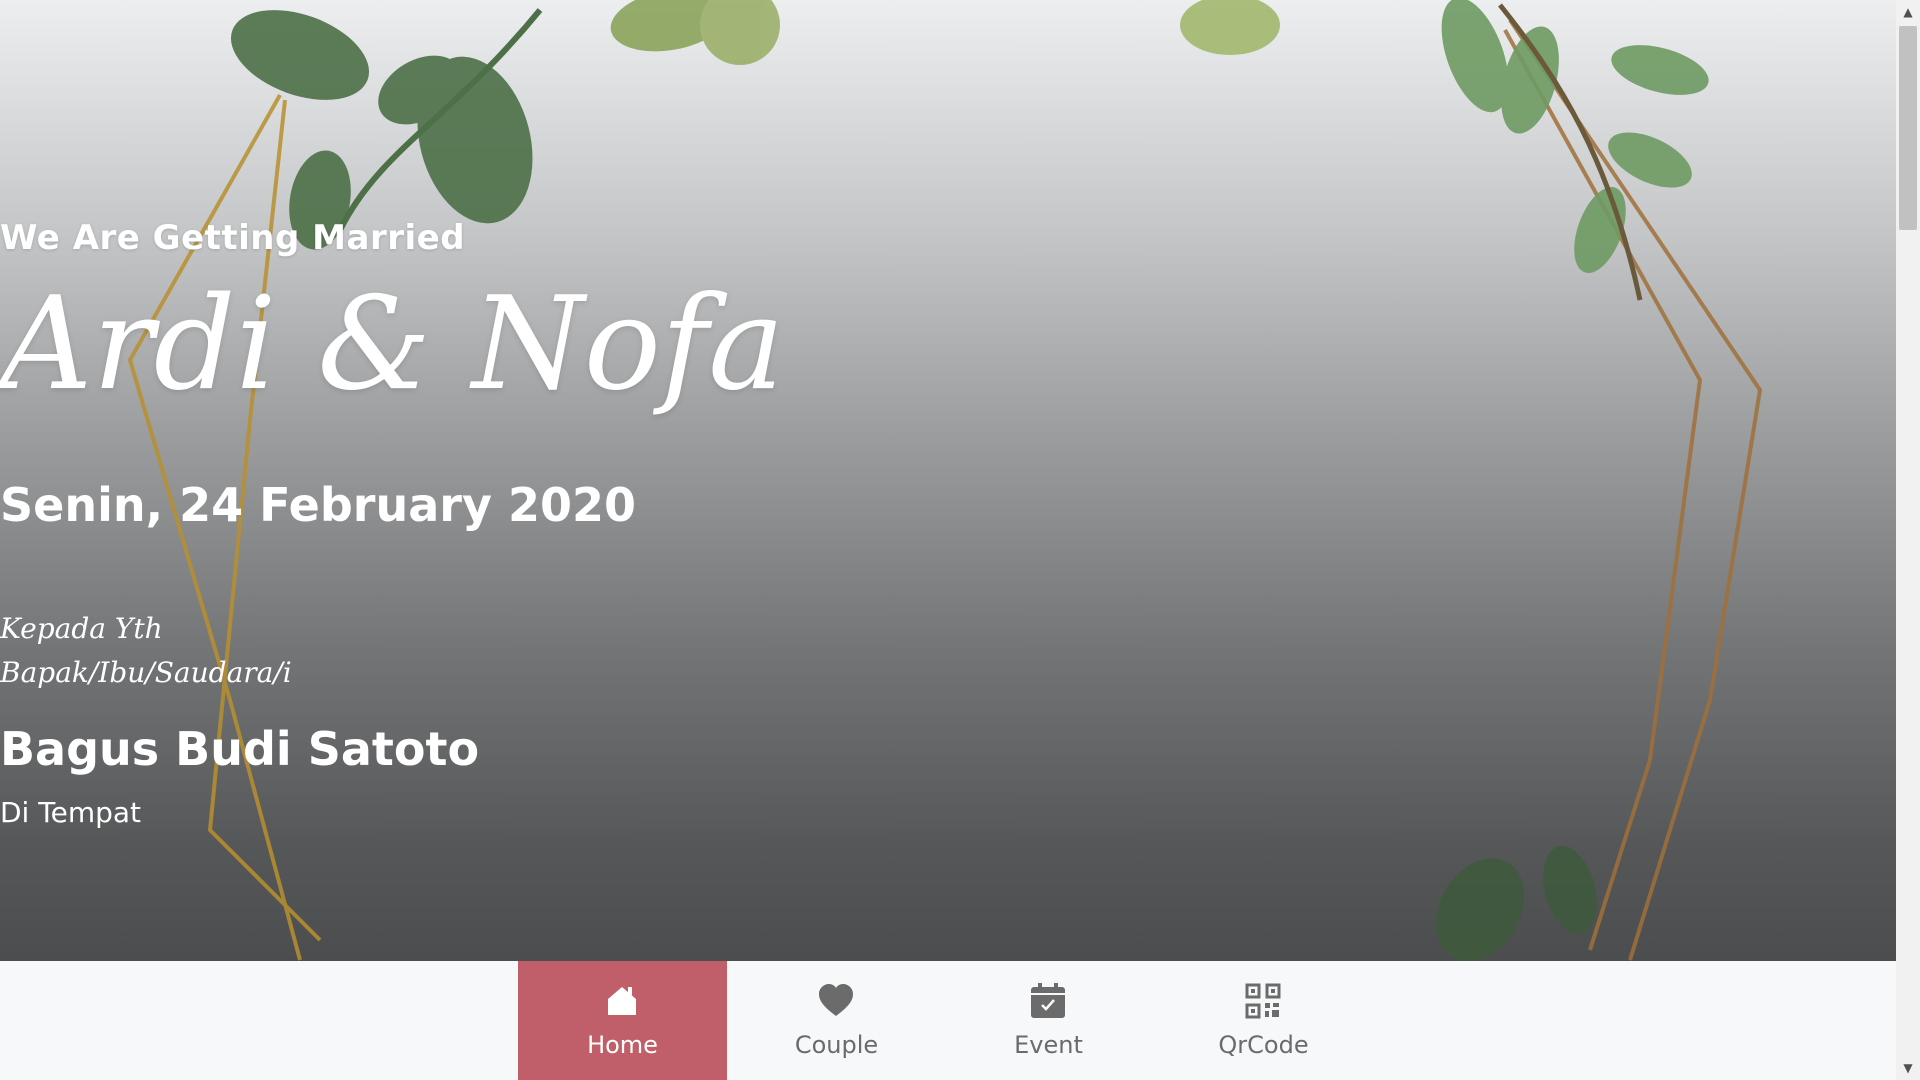 The image size is (1920, 1080). I want to click on nav-couple: Couple, so click(836, 1020).